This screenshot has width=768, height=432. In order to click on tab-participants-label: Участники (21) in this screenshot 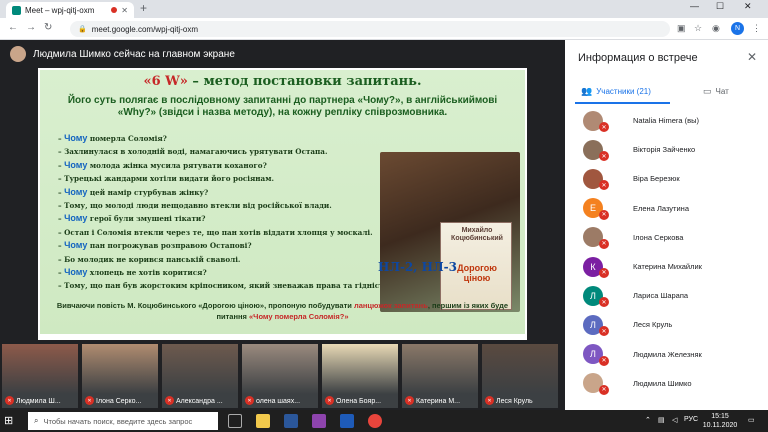, I will do `click(623, 91)`.